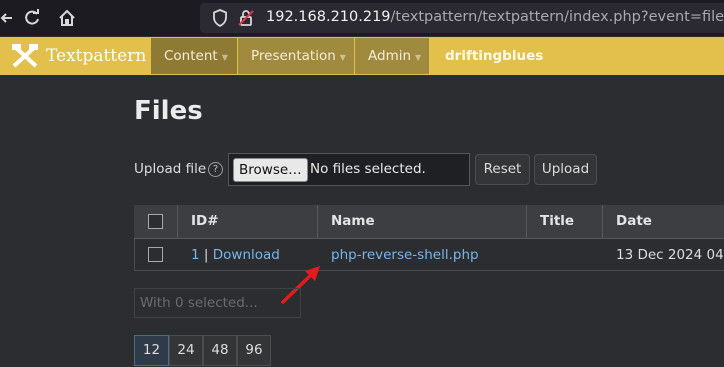 Image resolution: width=724 pixels, height=367 pixels. Describe the element at coordinates (215, 169) in the screenshot. I see `help-icon: ?` at that location.